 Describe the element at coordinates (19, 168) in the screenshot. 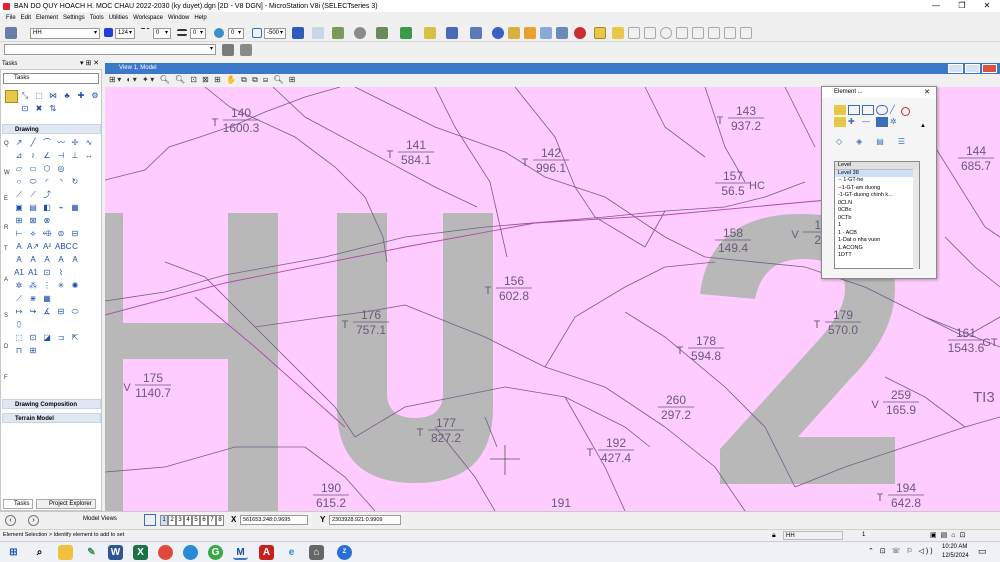

I see `place-shape-icon: ▱` at that location.